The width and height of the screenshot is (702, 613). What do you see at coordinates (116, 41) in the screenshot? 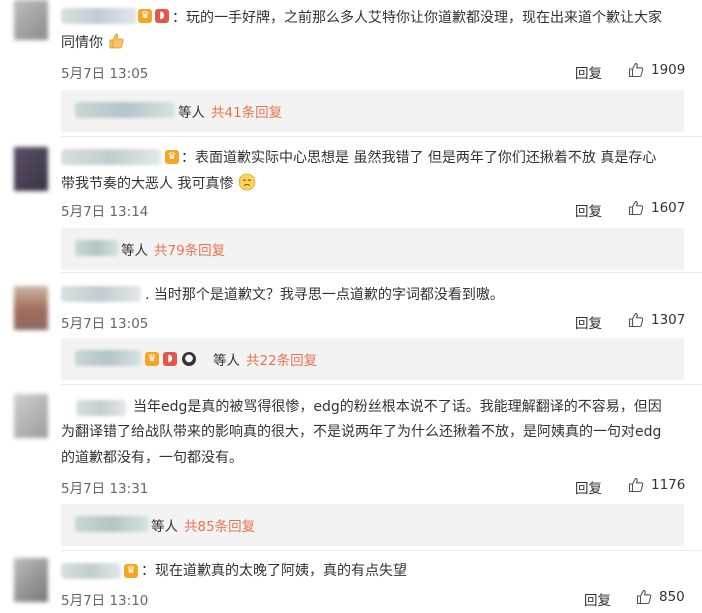
I see `thumbs-up-emoji` at bounding box center [116, 41].